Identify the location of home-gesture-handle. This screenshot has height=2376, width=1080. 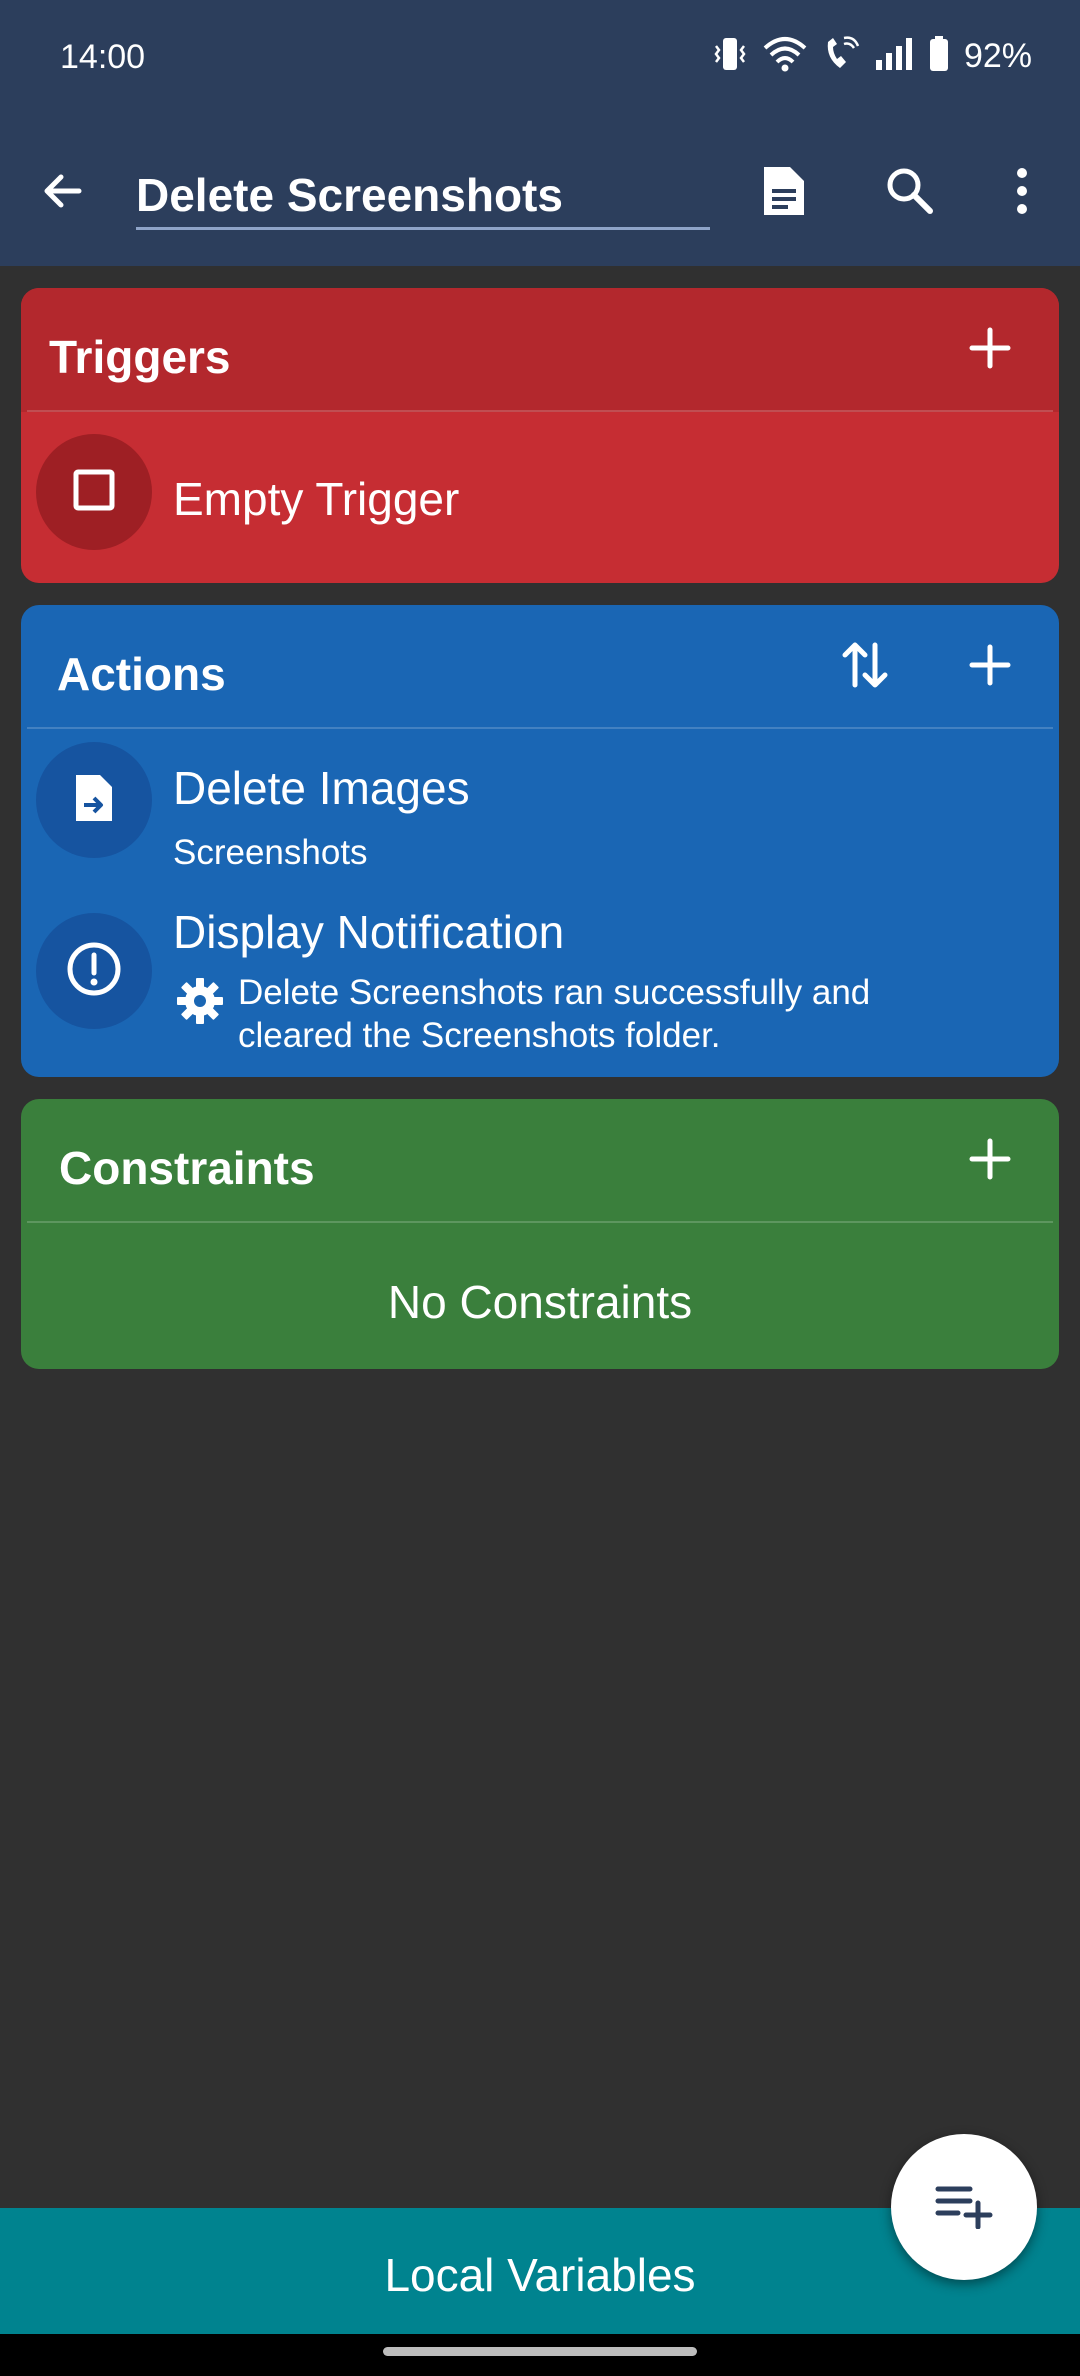
(540, 2351).